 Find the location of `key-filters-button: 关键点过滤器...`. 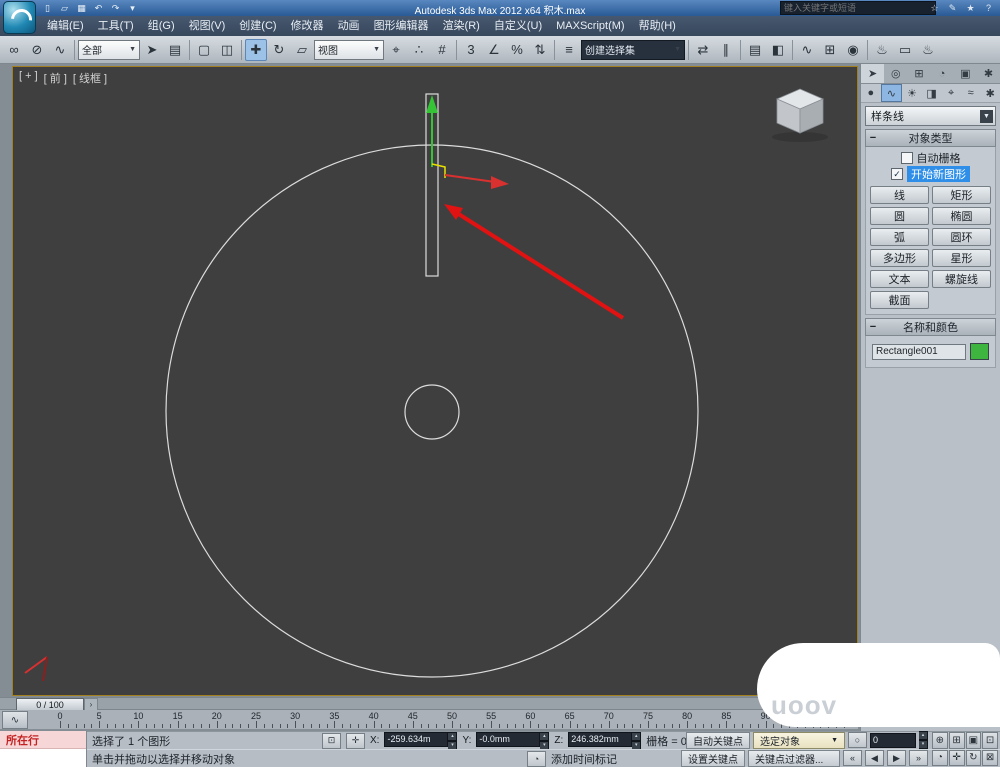

key-filters-button: 关键点过滤器... is located at coordinates (794, 758).